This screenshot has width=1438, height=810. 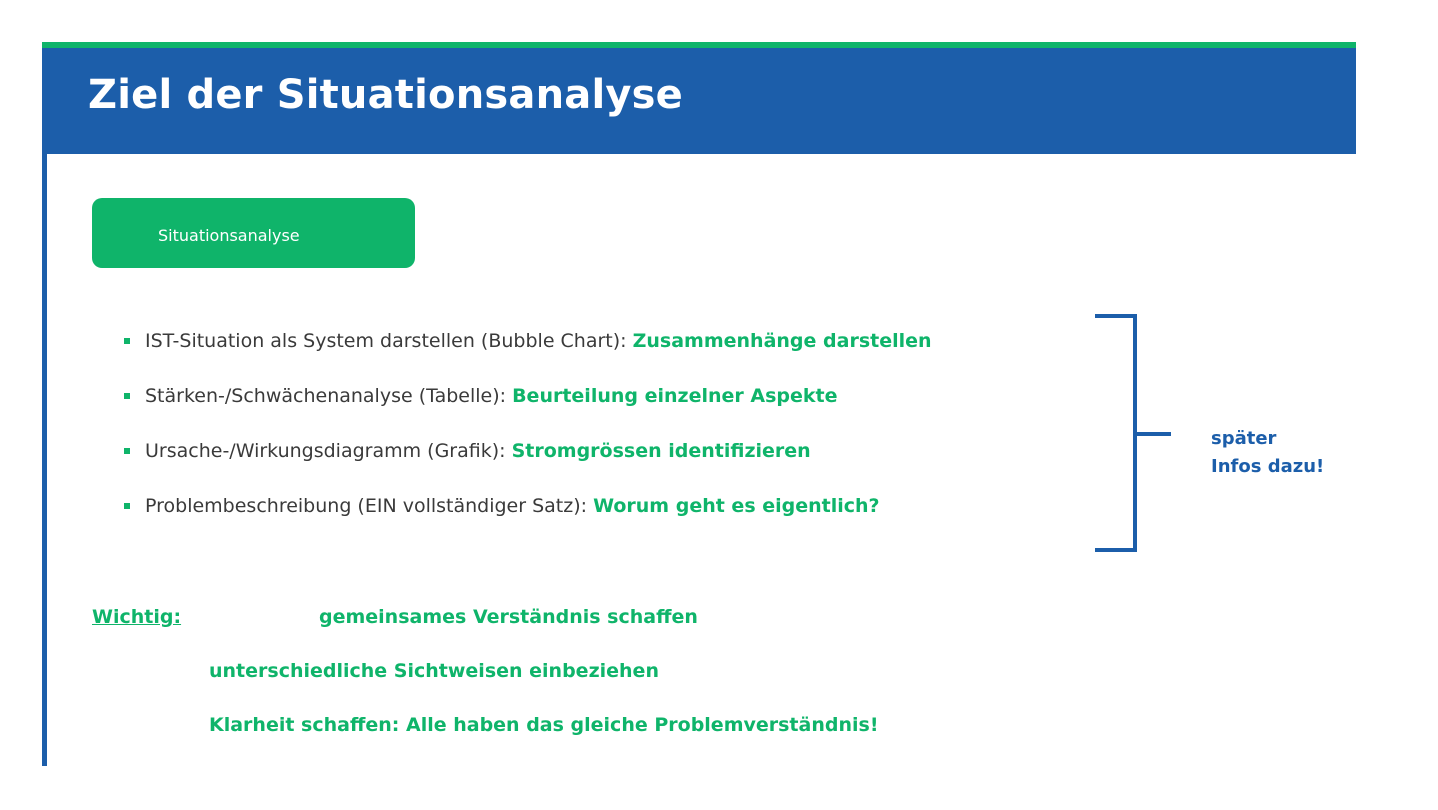 I want to click on bullet-highlight: Beurteilung einzelner Aspekte, so click(x=675, y=396).